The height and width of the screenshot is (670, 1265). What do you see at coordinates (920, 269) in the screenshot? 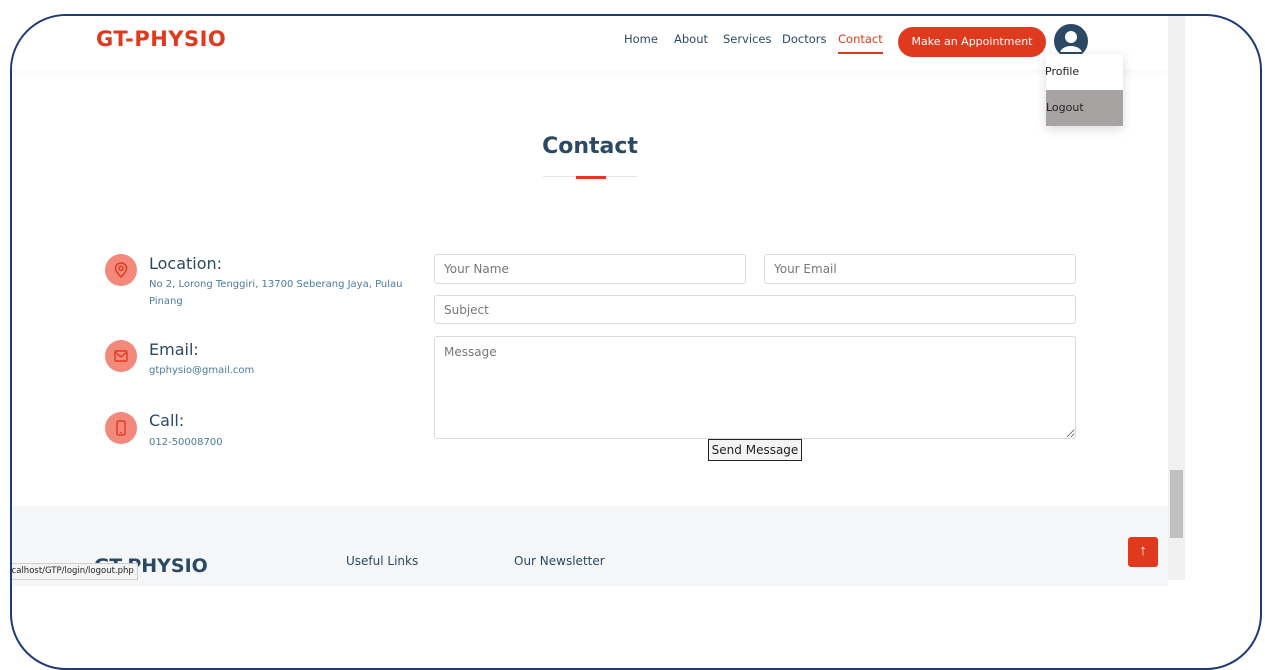
I see `email-input` at bounding box center [920, 269].